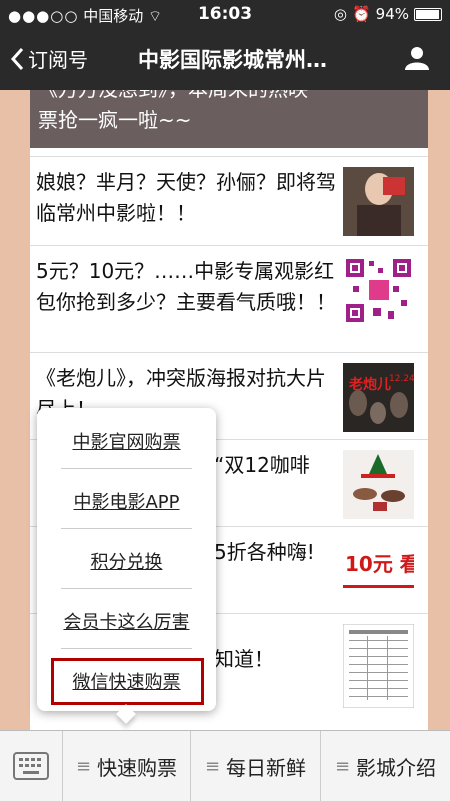 This screenshot has width=450, height=801. What do you see at coordinates (126, 561) in the screenshot?
I see `menu-item-points: 积分兑换` at bounding box center [126, 561].